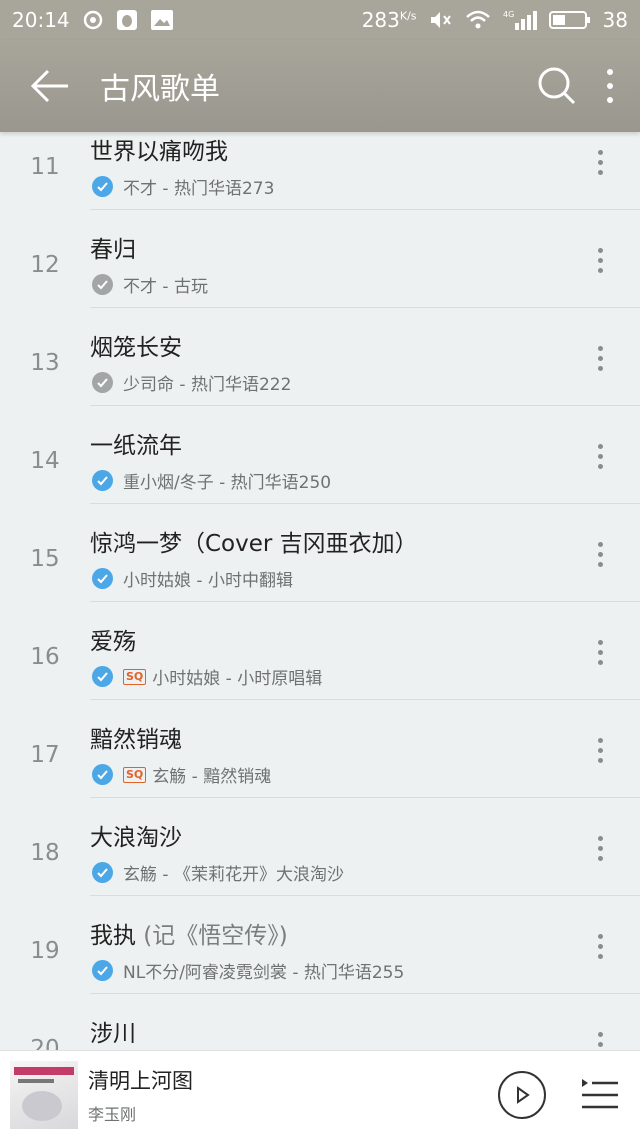 The image size is (640, 1139). Describe the element at coordinates (212, 777) in the screenshot. I see `song-artist-album: 玄觞 - 黯然销魂` at that location.